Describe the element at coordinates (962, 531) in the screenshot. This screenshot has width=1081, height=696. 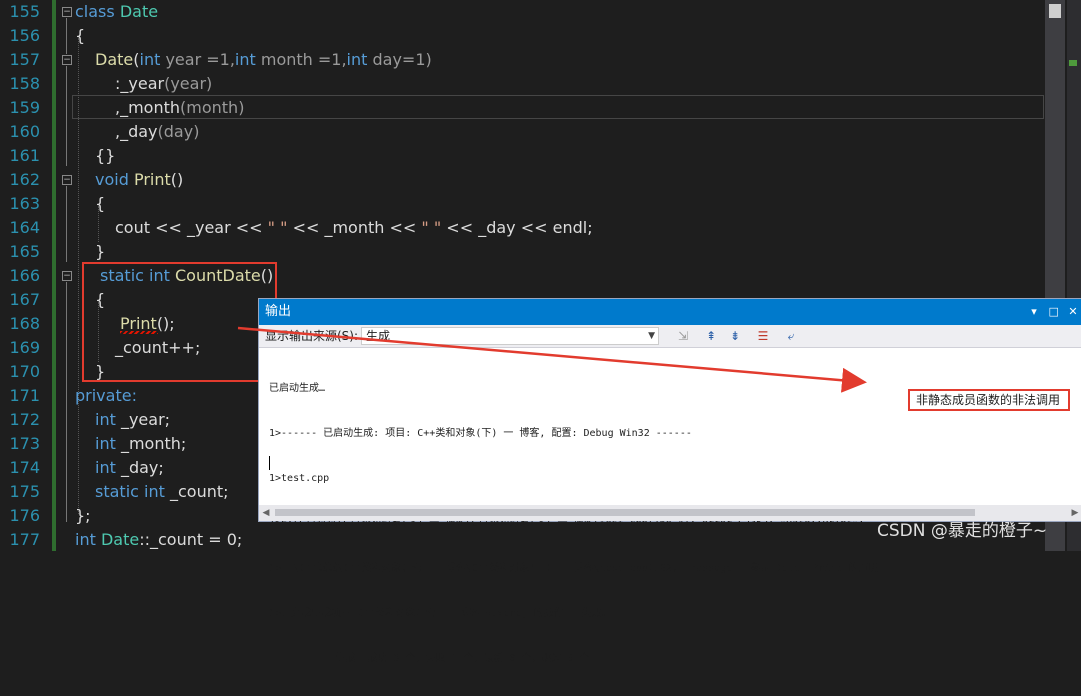
I see `watermark: CSDN @暴走的橙子~` at that location.